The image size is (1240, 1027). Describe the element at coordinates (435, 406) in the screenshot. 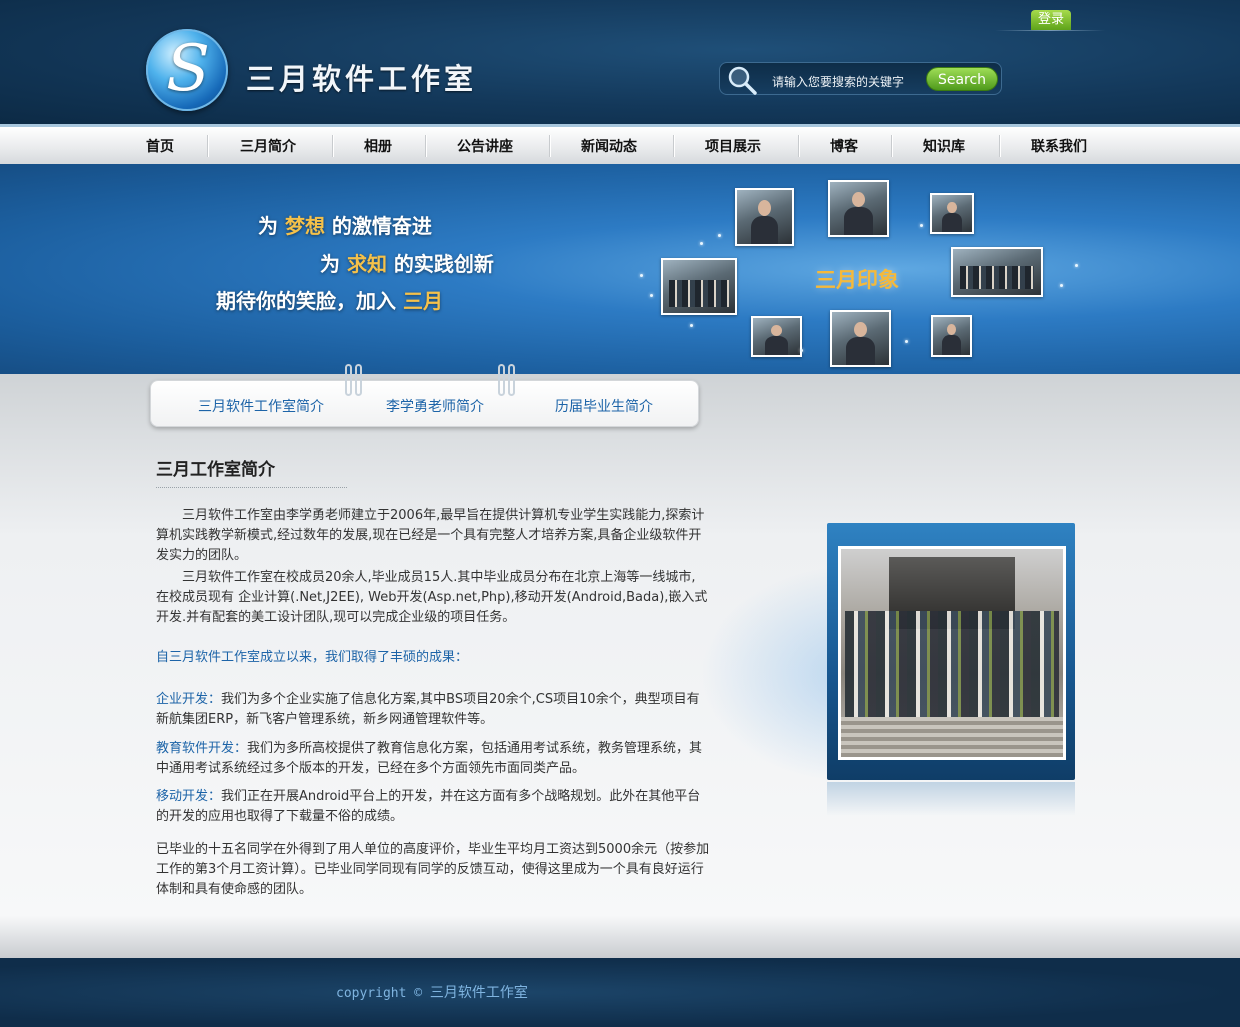

I see `tab-teacher-intro: 李学勇老师简介` at that location.